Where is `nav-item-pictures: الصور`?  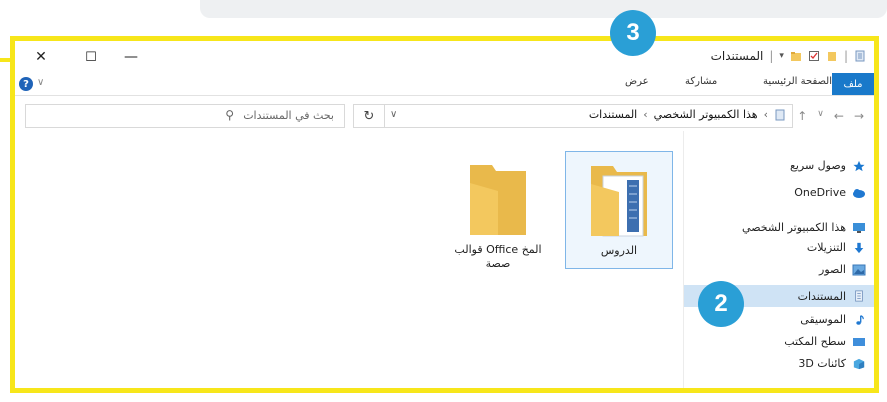 nav-item-pictures: الصور is located at coordinates (842, 269).